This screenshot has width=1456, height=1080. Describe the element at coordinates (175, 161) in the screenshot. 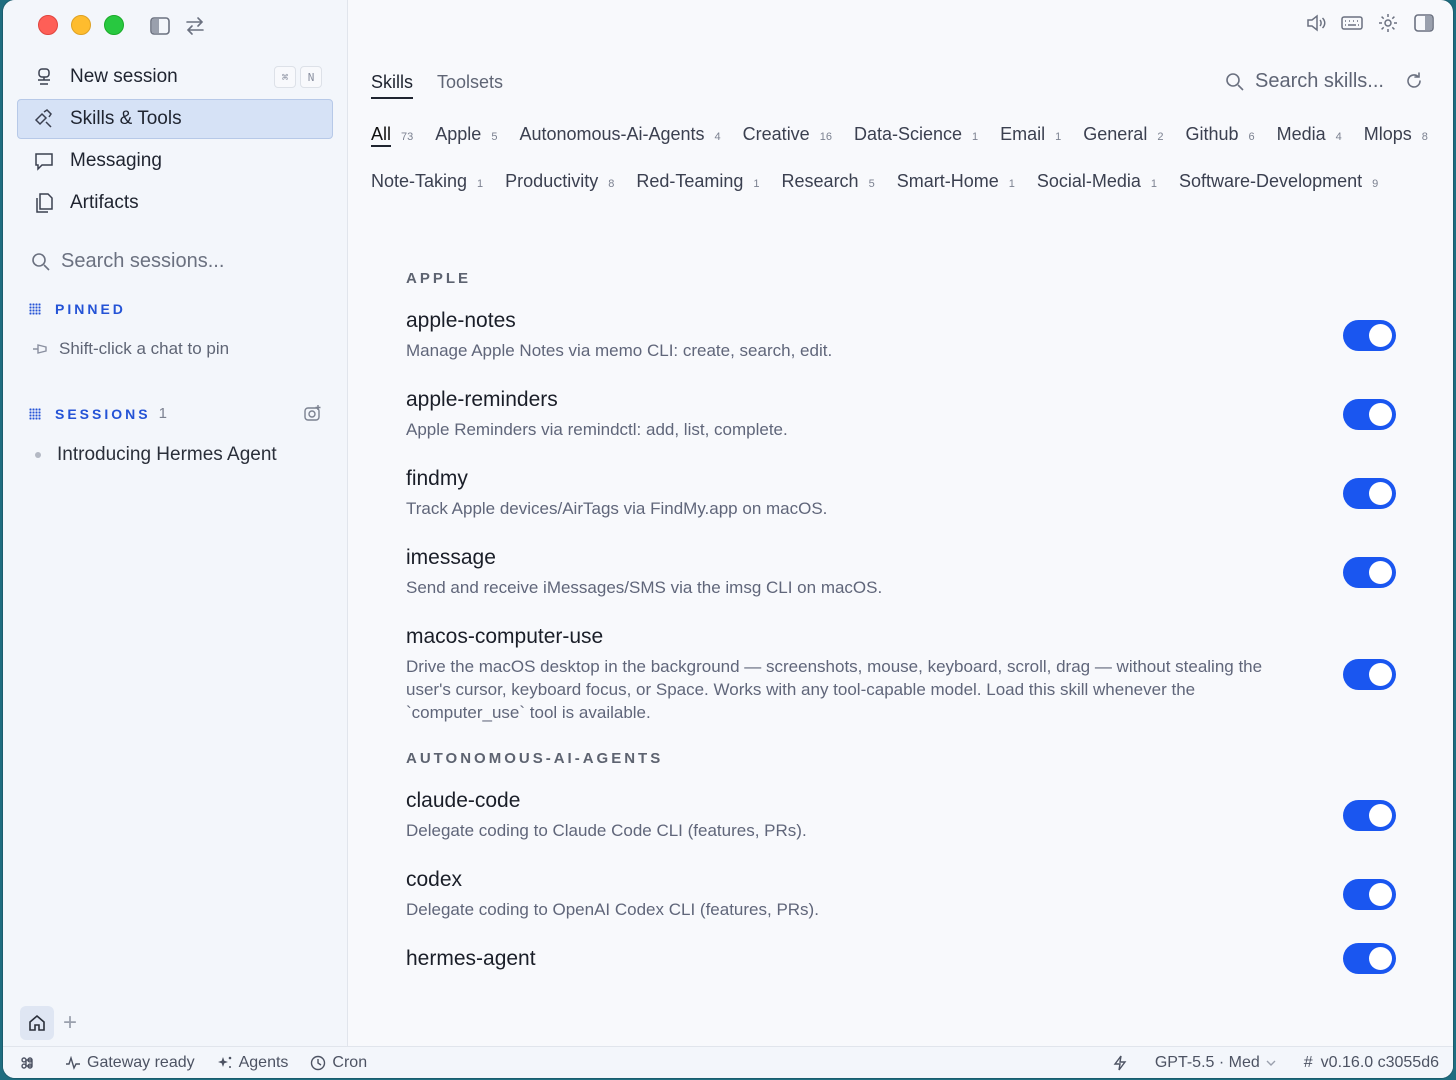

I see `nav-messaging: Messaging` at that location.